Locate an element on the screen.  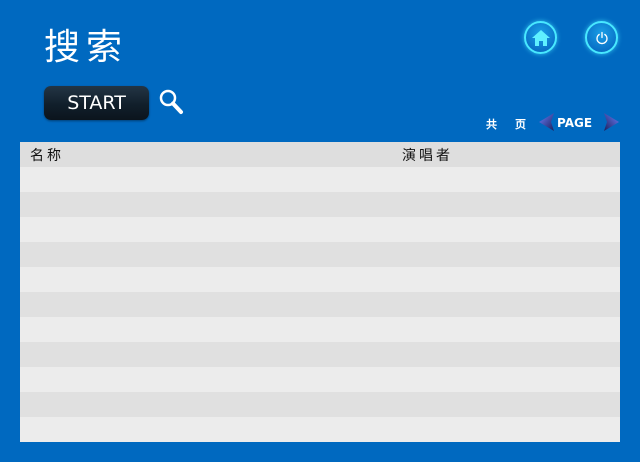
table-header: 名称 演唱者 is located at coordinates (320, 154).